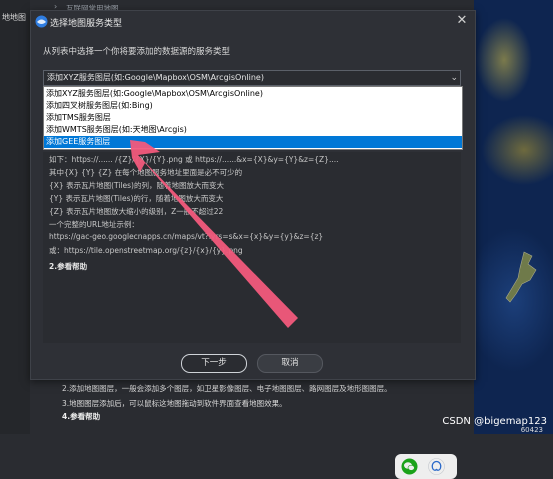 The image size is (553, 479). Describe the element at coordinates (136, 211) in the screenshot. I see `help-line: {Z} 表示瓦片地图放大缩小的级别，Z一般不超过22` at that location.